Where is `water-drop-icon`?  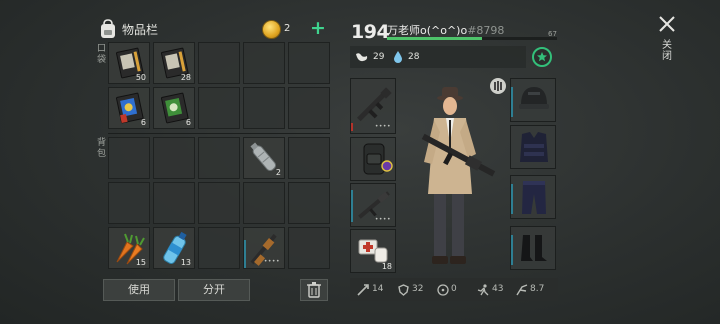 water-drop-icon is located at coordinates (398, 57).